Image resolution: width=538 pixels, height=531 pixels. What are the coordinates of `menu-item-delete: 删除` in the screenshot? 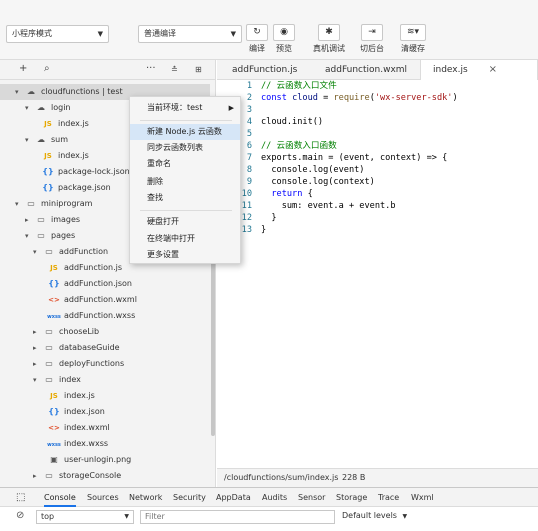 It's located at (185, 182).